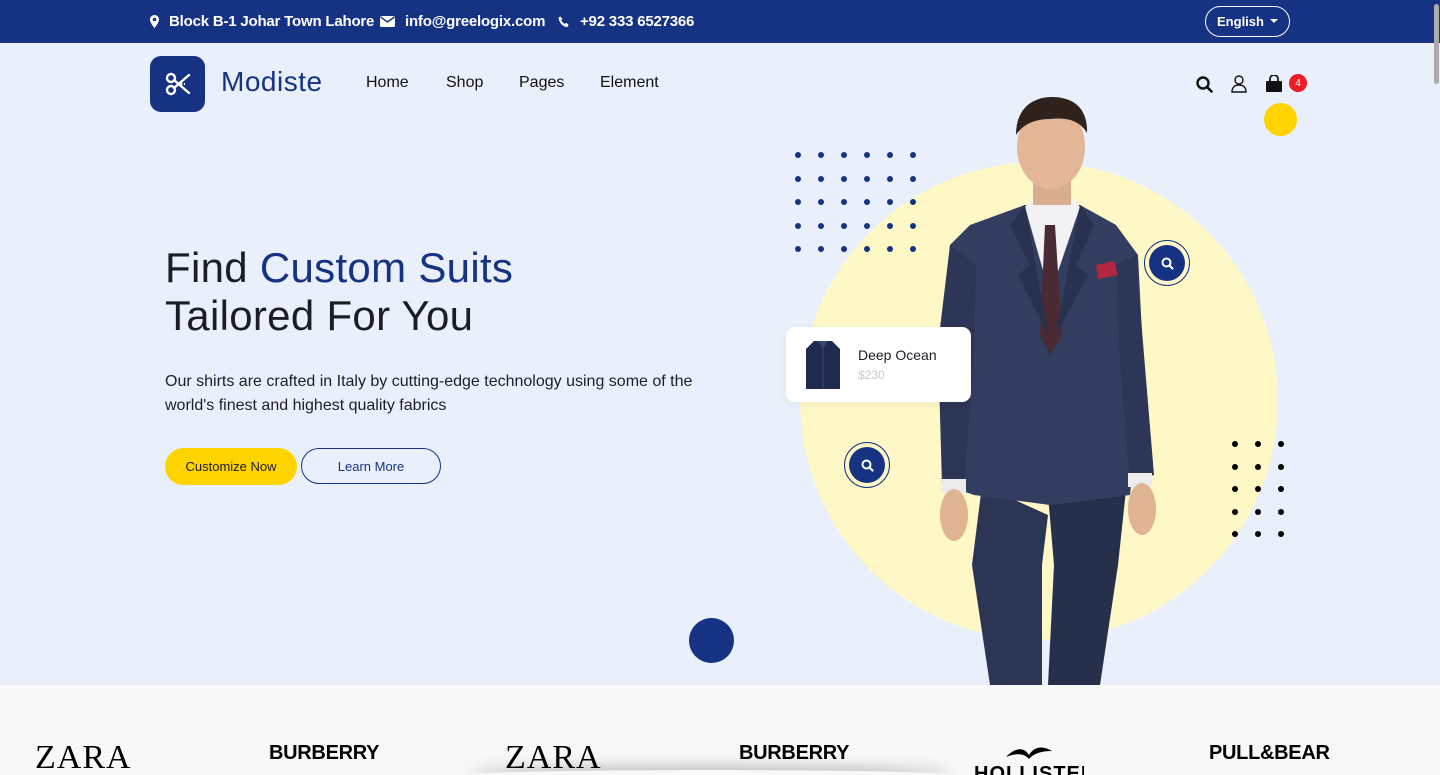  What do you see at coordinates (231, 466) in the screenshot?
I see `customize-now-button: Customize Now` at bounding box center [231, 466].